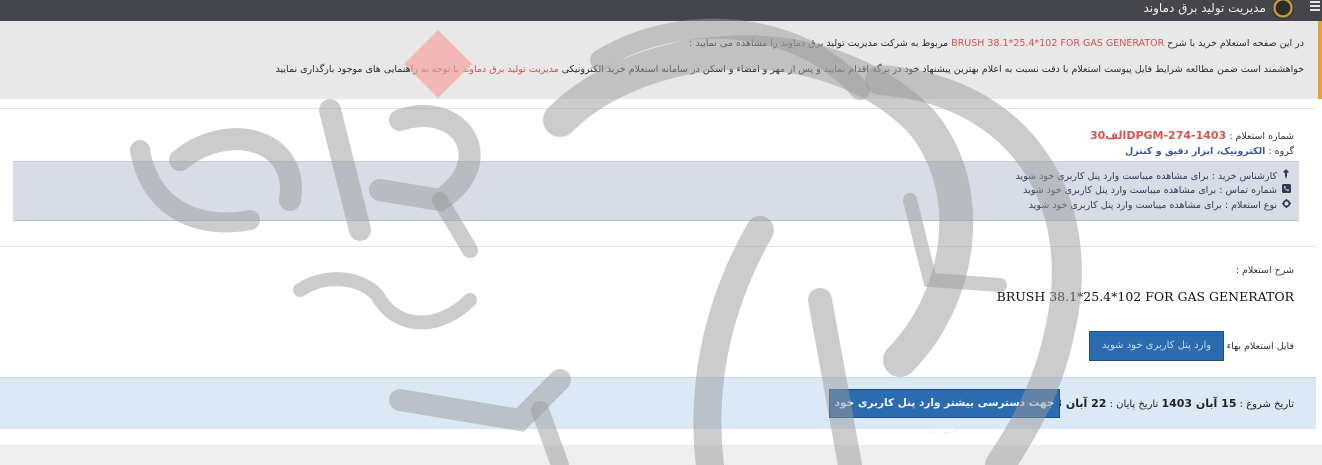 Image resolution: width=1322 pixels, height=465 pixels. I want to click on inquiry-group: گروه : الکترونیک، ابزار دقیق و کنترل, so click(1209, 151).